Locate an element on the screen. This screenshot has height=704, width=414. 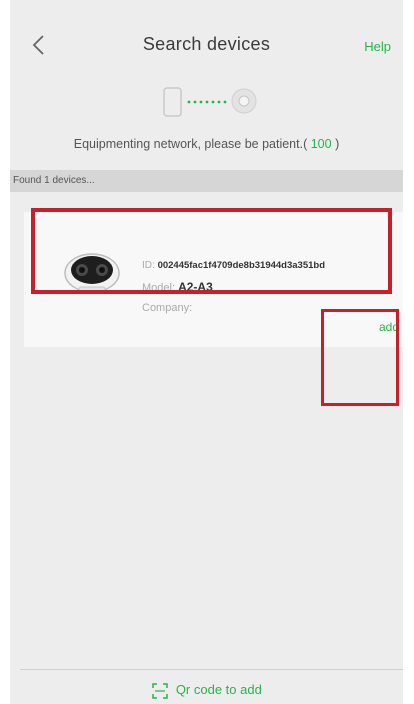
page-title: Search devices is located at coordinates (206, 44).